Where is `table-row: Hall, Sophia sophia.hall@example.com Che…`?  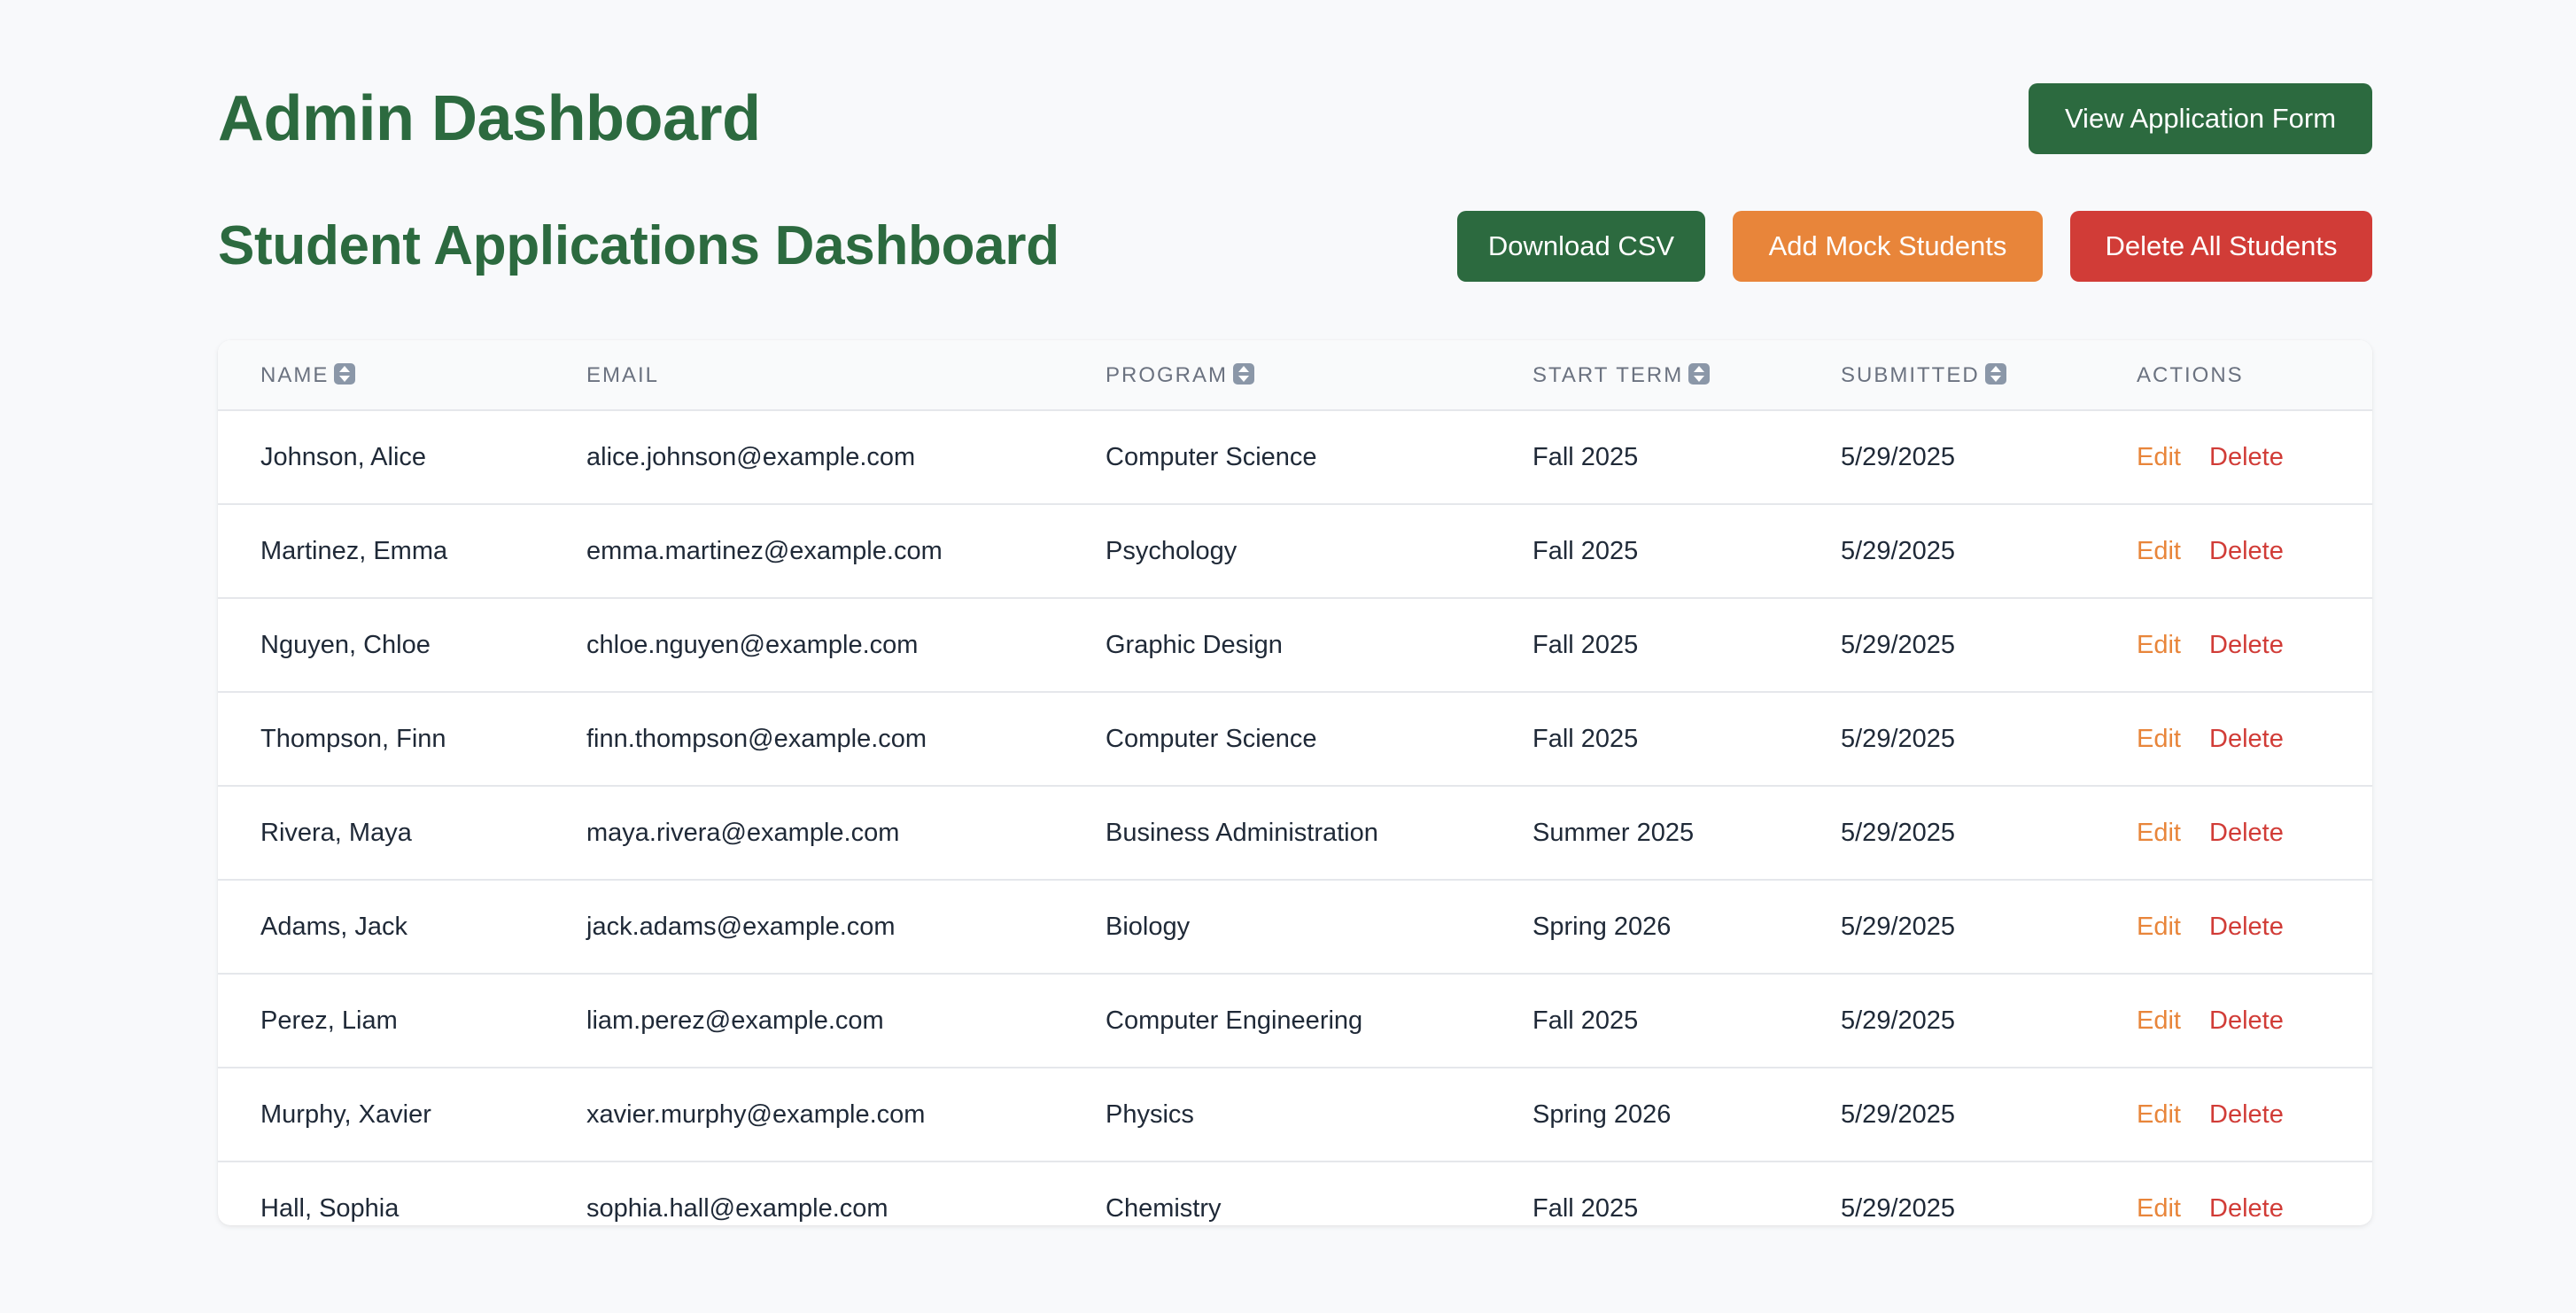 table-row: Hall, Sophia sophia.hall@example.com Che… is located at coordinates (1295, 1193).